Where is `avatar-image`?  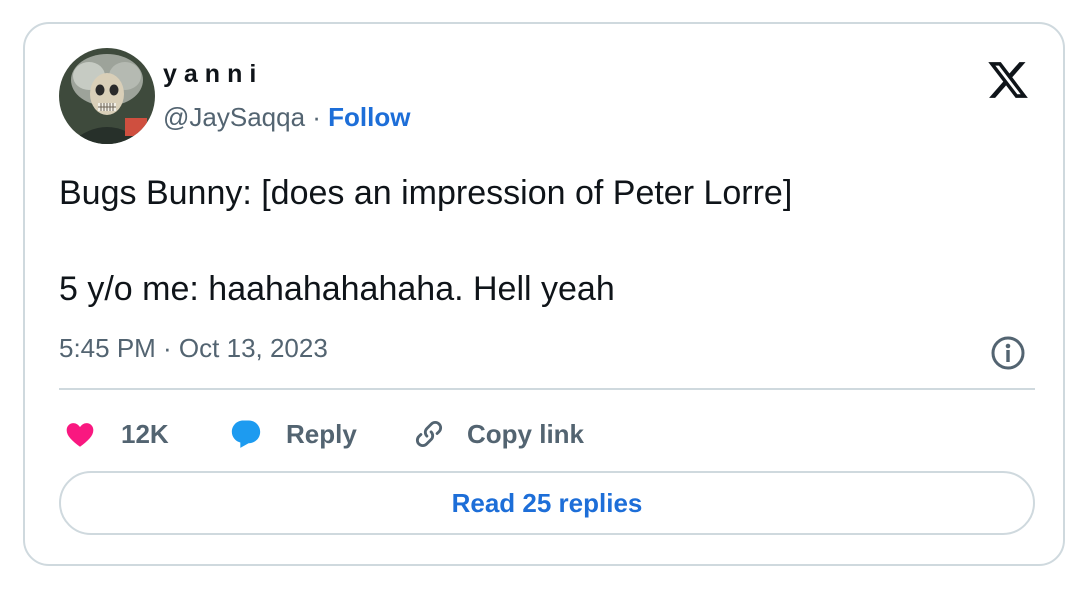
avatar-image is located at coordinates (107, 96).